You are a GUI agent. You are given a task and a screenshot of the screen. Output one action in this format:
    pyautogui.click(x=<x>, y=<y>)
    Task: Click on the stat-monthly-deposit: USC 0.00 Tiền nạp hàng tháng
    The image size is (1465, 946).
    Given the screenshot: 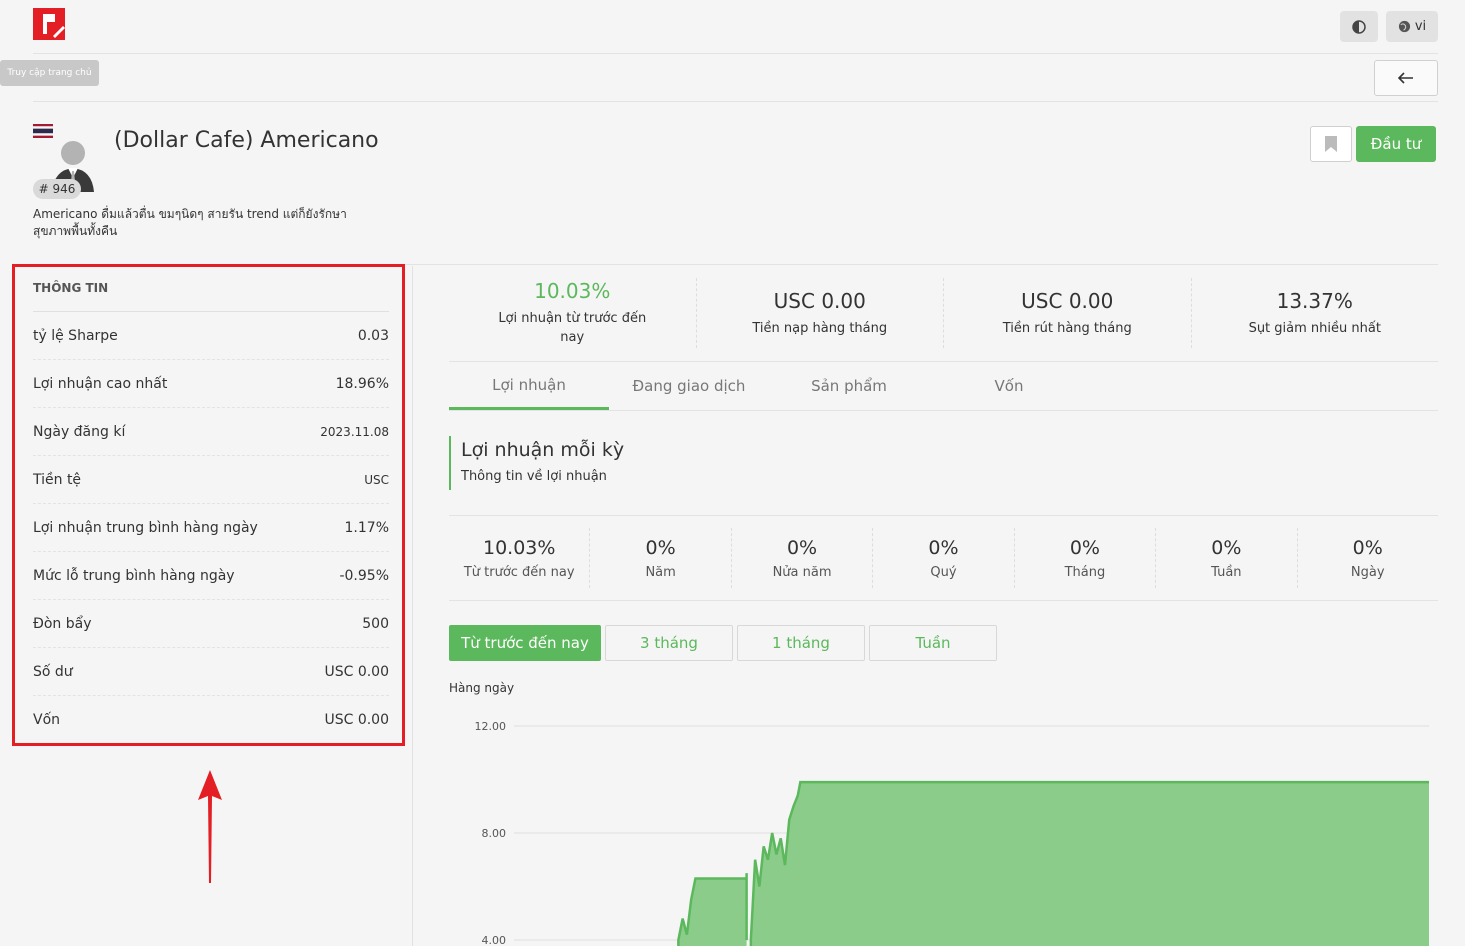 What is the action you would take?
    pyautogui.click(x=820, y=313)
    